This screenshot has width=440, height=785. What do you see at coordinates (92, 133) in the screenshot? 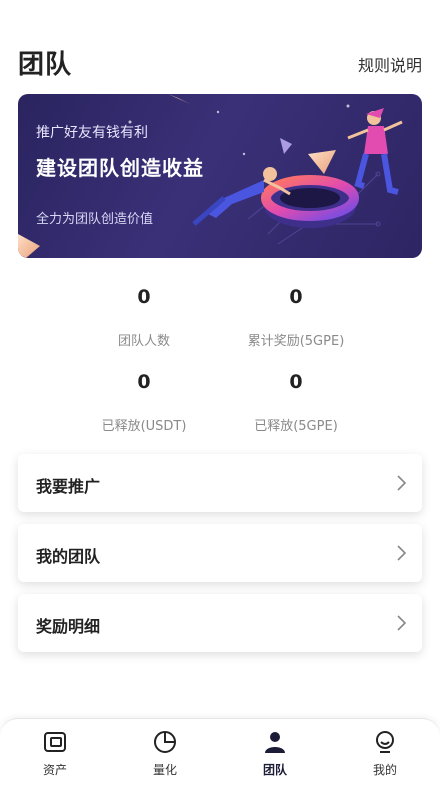
I see `banner-subtitle: 推广好友有钱有利` at bounding box center [92, 133].